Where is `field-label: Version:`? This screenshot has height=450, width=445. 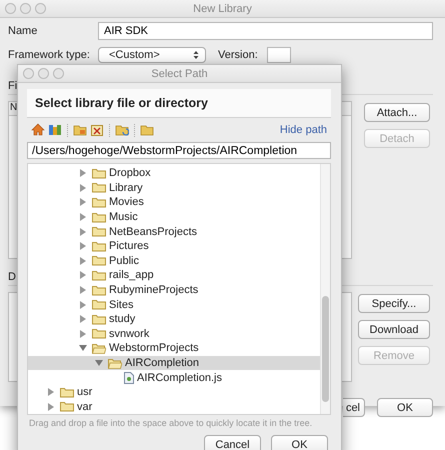 field-label: Version: is located at coordinates (238, 55).